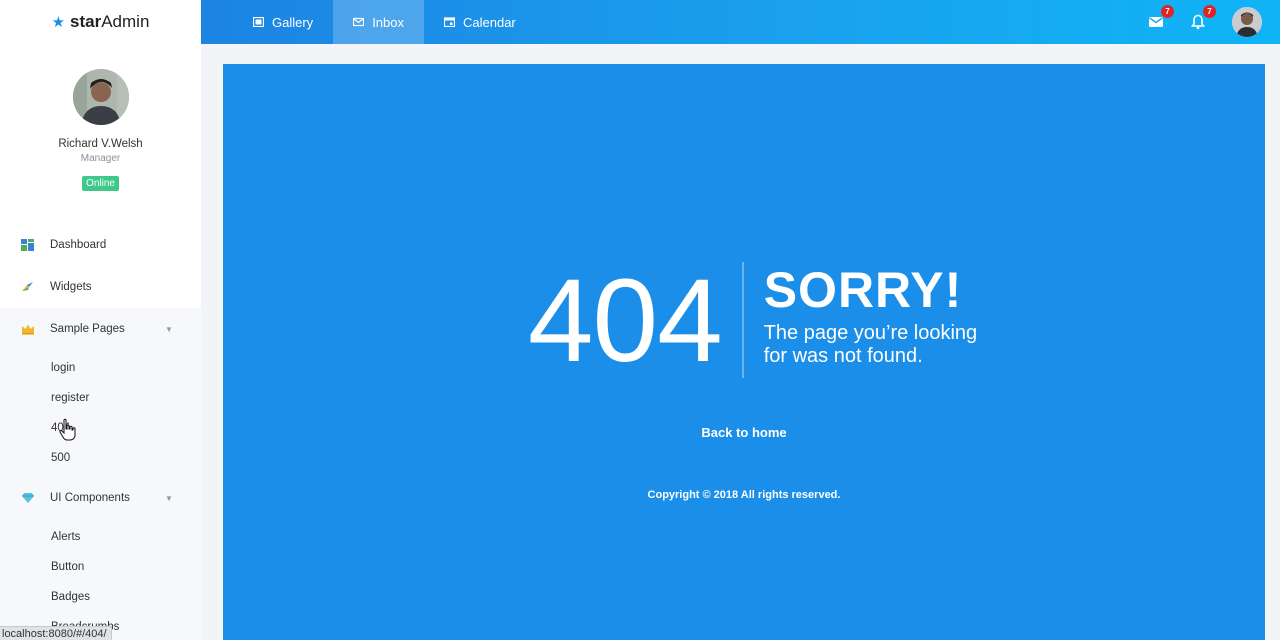 Image resolution: width=1280 pixels, height=640 pixels. What do you see at coordinates (100, 458) in the screenshot?
I see `submenu-item-500: 500` at bounding box center [100, 458].